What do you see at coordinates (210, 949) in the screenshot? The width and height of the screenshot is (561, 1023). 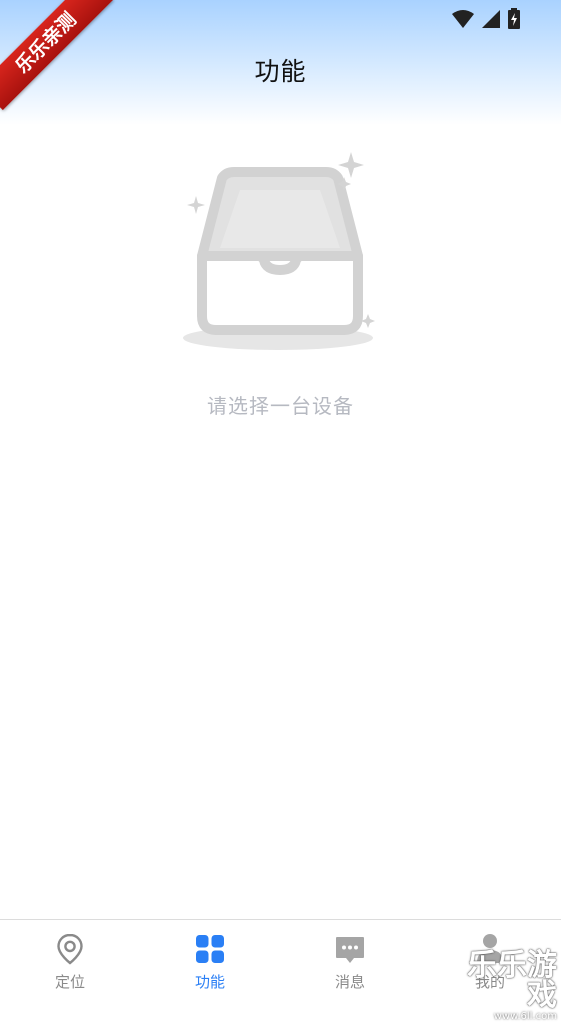 I see `grid-apps-icon` at bounding box center [210, 949].